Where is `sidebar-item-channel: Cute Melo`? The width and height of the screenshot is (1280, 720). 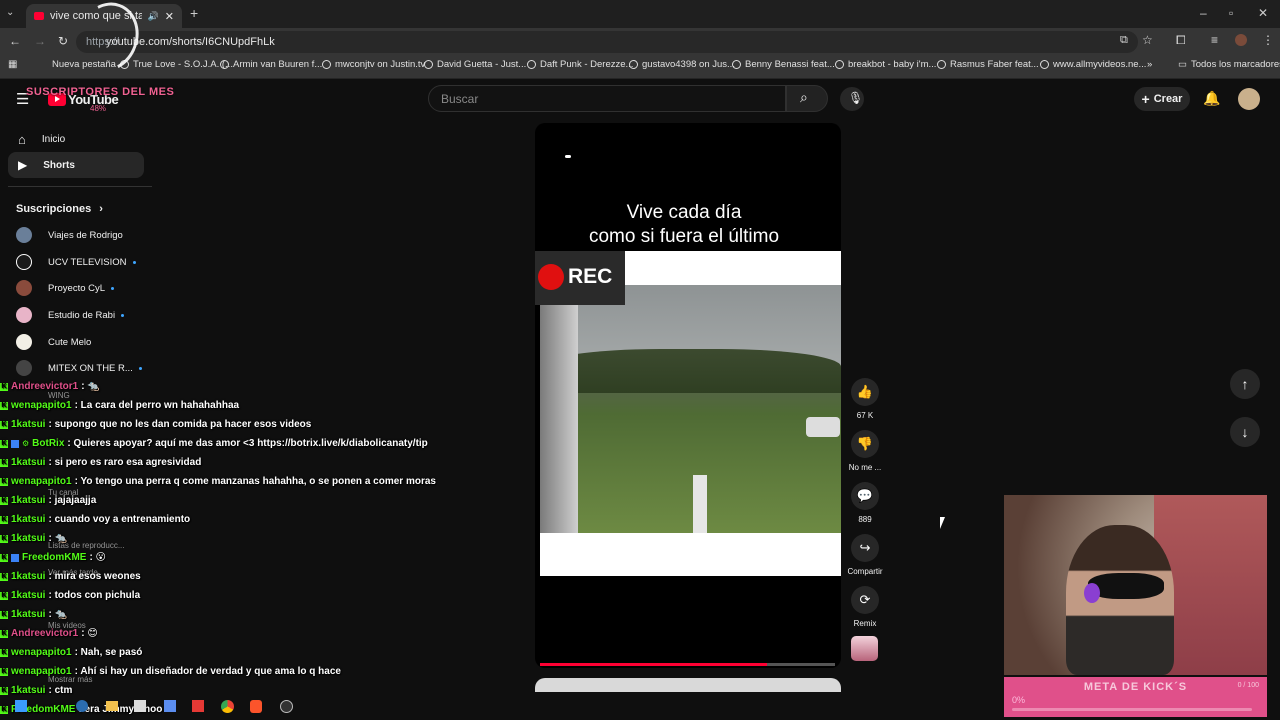
sidebar-item-channel: Cute Melo is located at coordinates (53, 342).